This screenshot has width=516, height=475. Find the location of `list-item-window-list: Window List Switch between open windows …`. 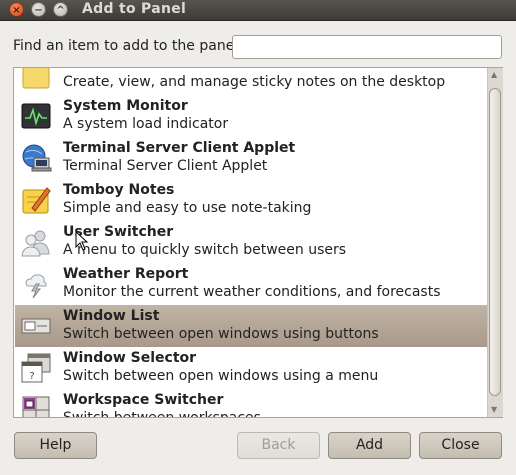

list-item-window-list: Window List Switch between open windows … is located at coordinates (251, 326).